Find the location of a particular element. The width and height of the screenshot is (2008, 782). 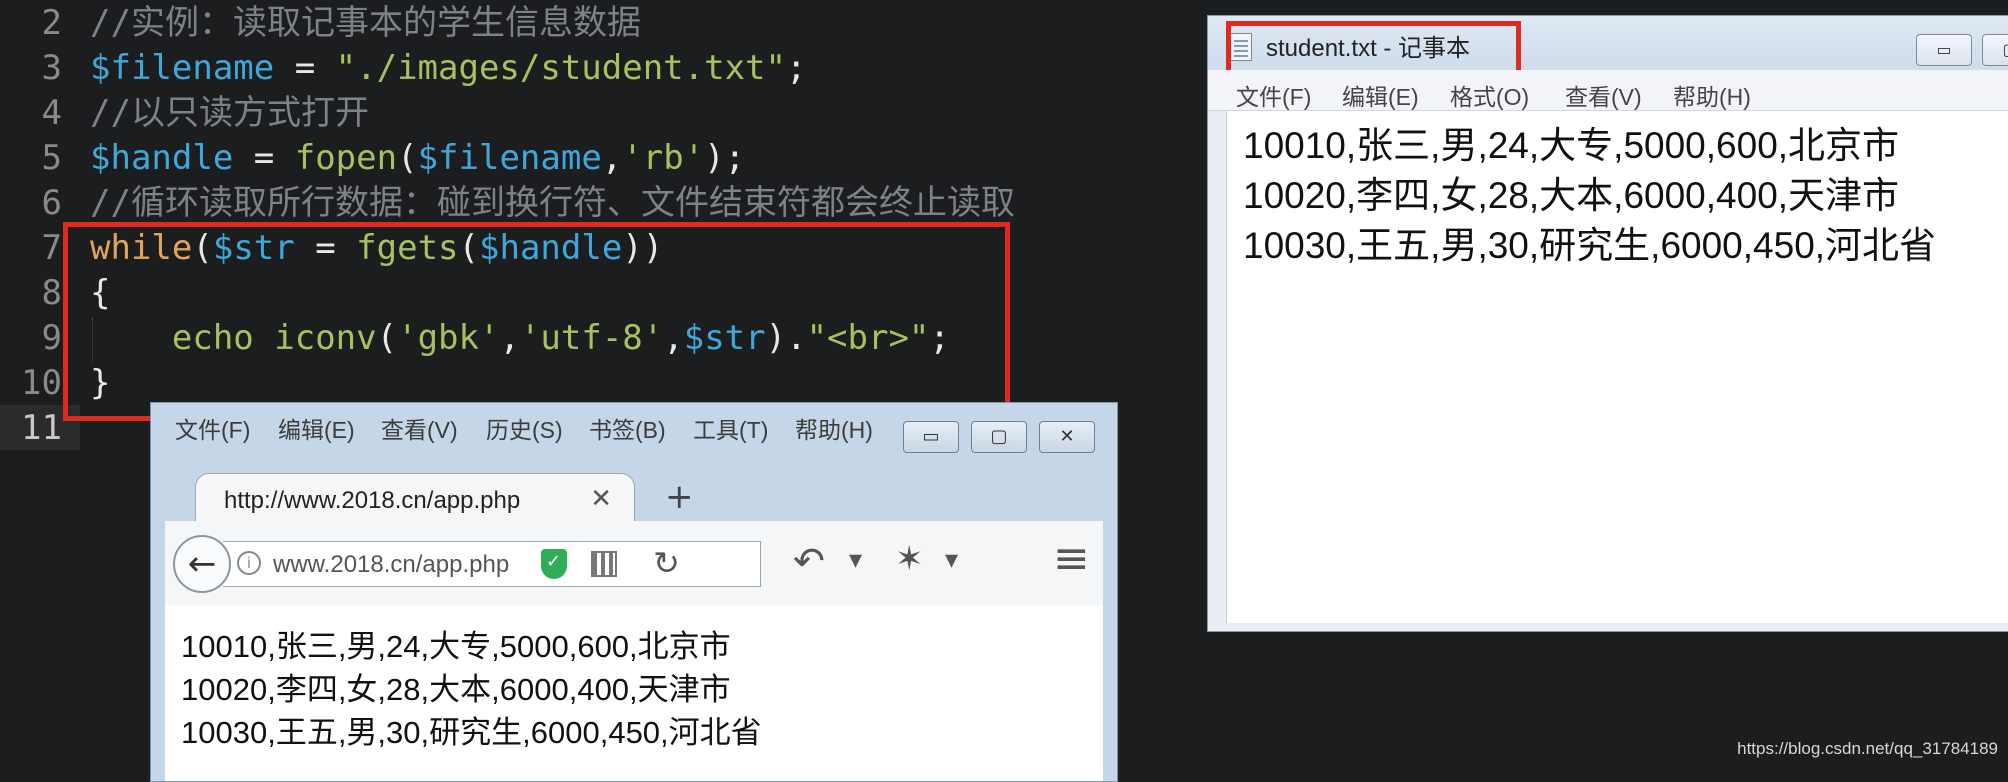

tab-close-icon: ✕ is located at coordinates (601, 499).